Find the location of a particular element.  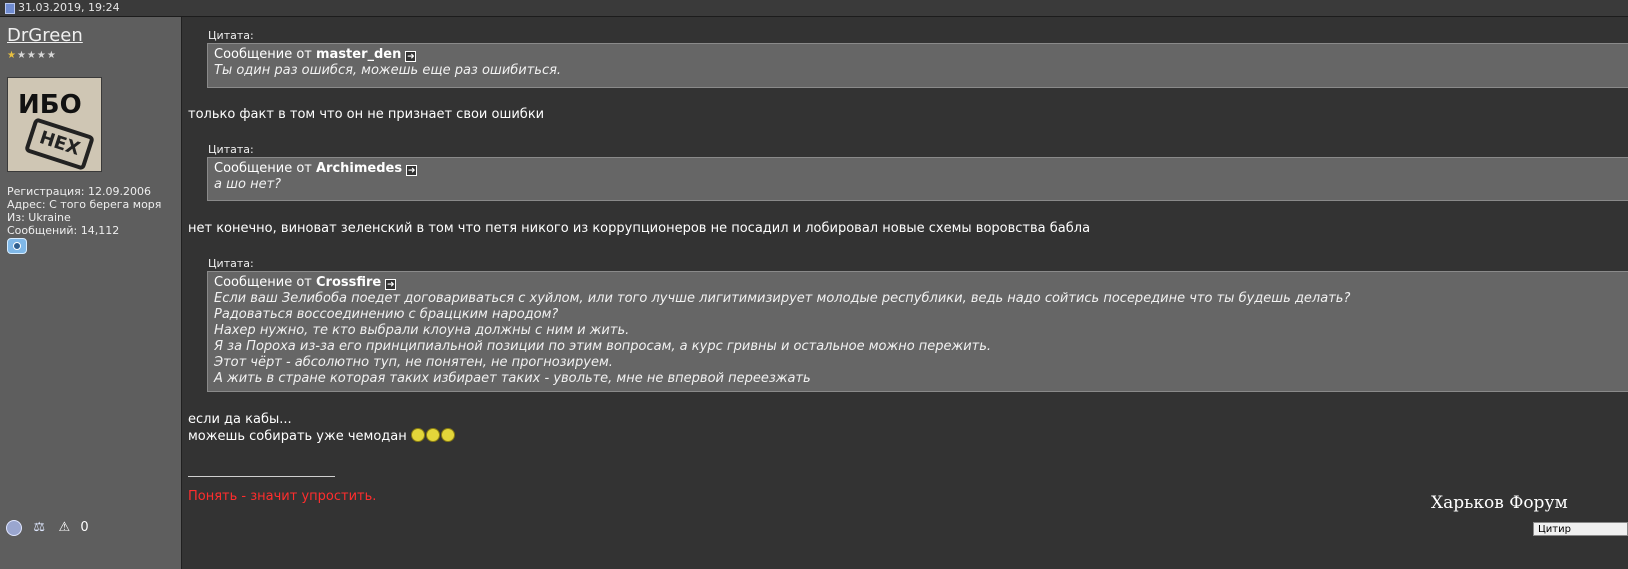

avatar-text-top: ИБО is located at coordinates (50, 105).